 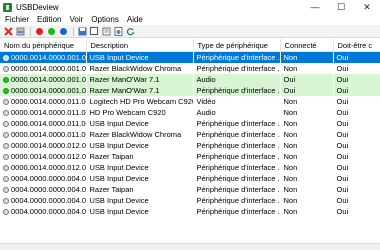 What do you see at coordinates (39, 31) in the screenshot?
I see `red-dot-icon` at bounding box center [39, 31].